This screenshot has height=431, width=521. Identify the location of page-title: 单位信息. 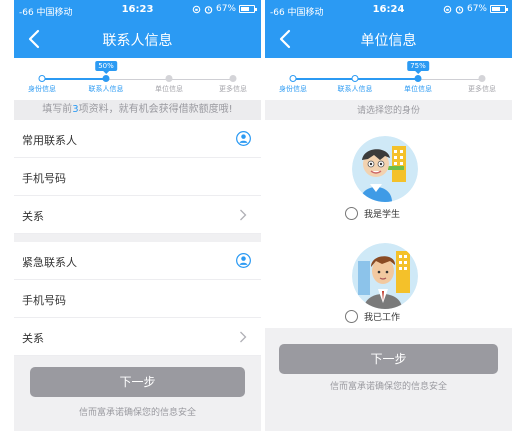
(388, 41).